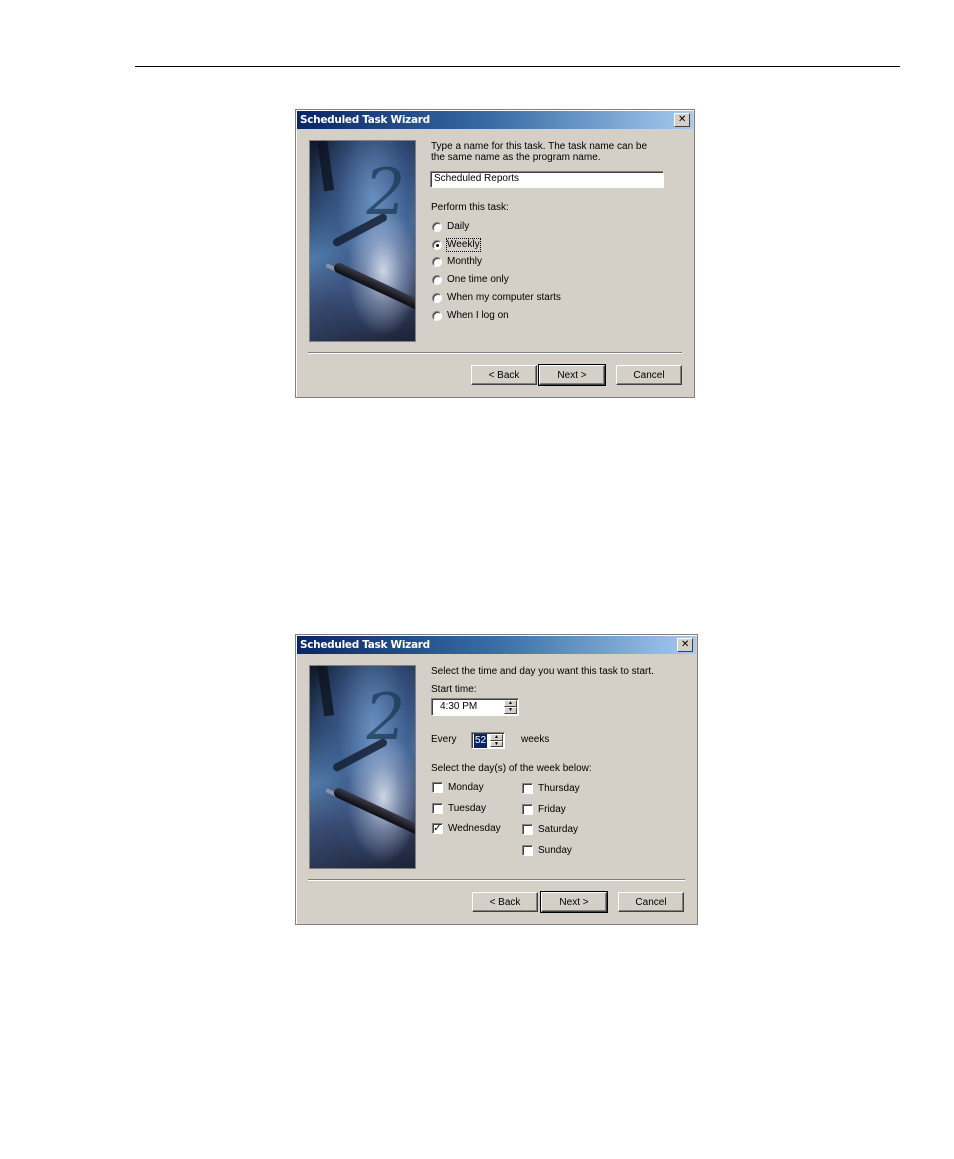  What do you see at coordinates (510, 703) in the screenshot?
I see `spin-up-icon: ▲` at bounding box center [510, 703].